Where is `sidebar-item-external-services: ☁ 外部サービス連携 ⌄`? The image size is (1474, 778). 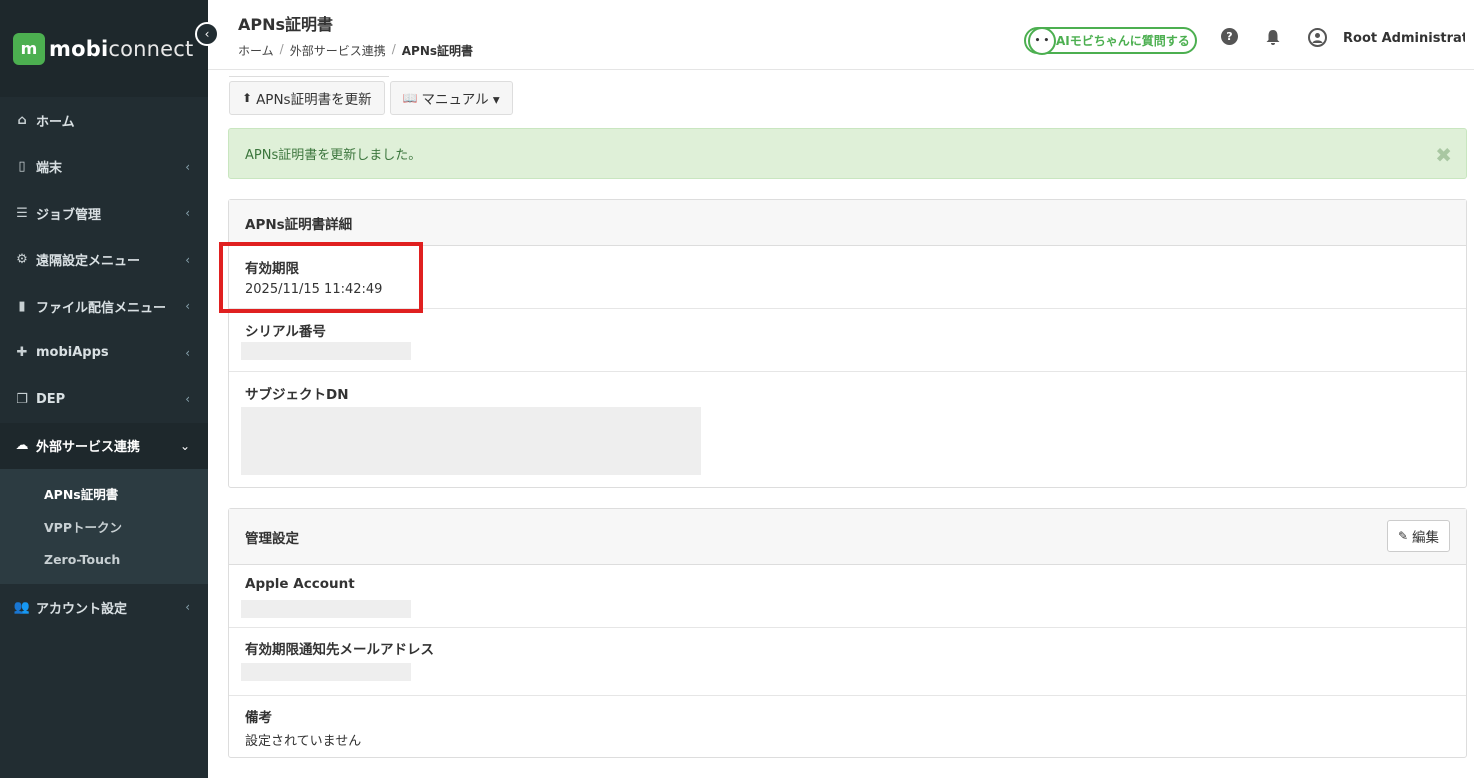
sidebar-item-external-services: ☁ 外部サービス連携 ⌄ is located at coordinates (104, 445).